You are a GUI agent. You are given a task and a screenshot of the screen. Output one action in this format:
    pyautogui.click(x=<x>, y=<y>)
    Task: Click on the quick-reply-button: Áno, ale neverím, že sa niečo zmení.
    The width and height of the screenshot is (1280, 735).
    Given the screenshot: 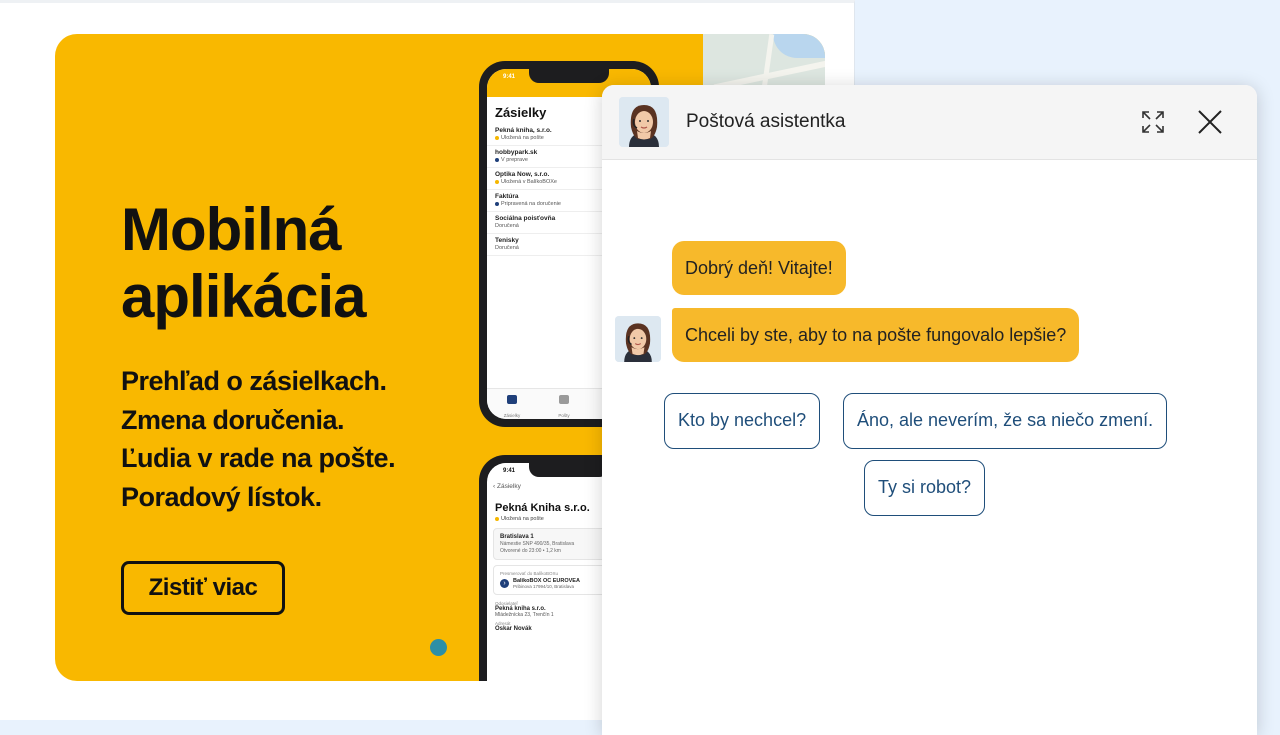 What is the action you would take?
    pyautogui.click(x=1005, y=421)
    